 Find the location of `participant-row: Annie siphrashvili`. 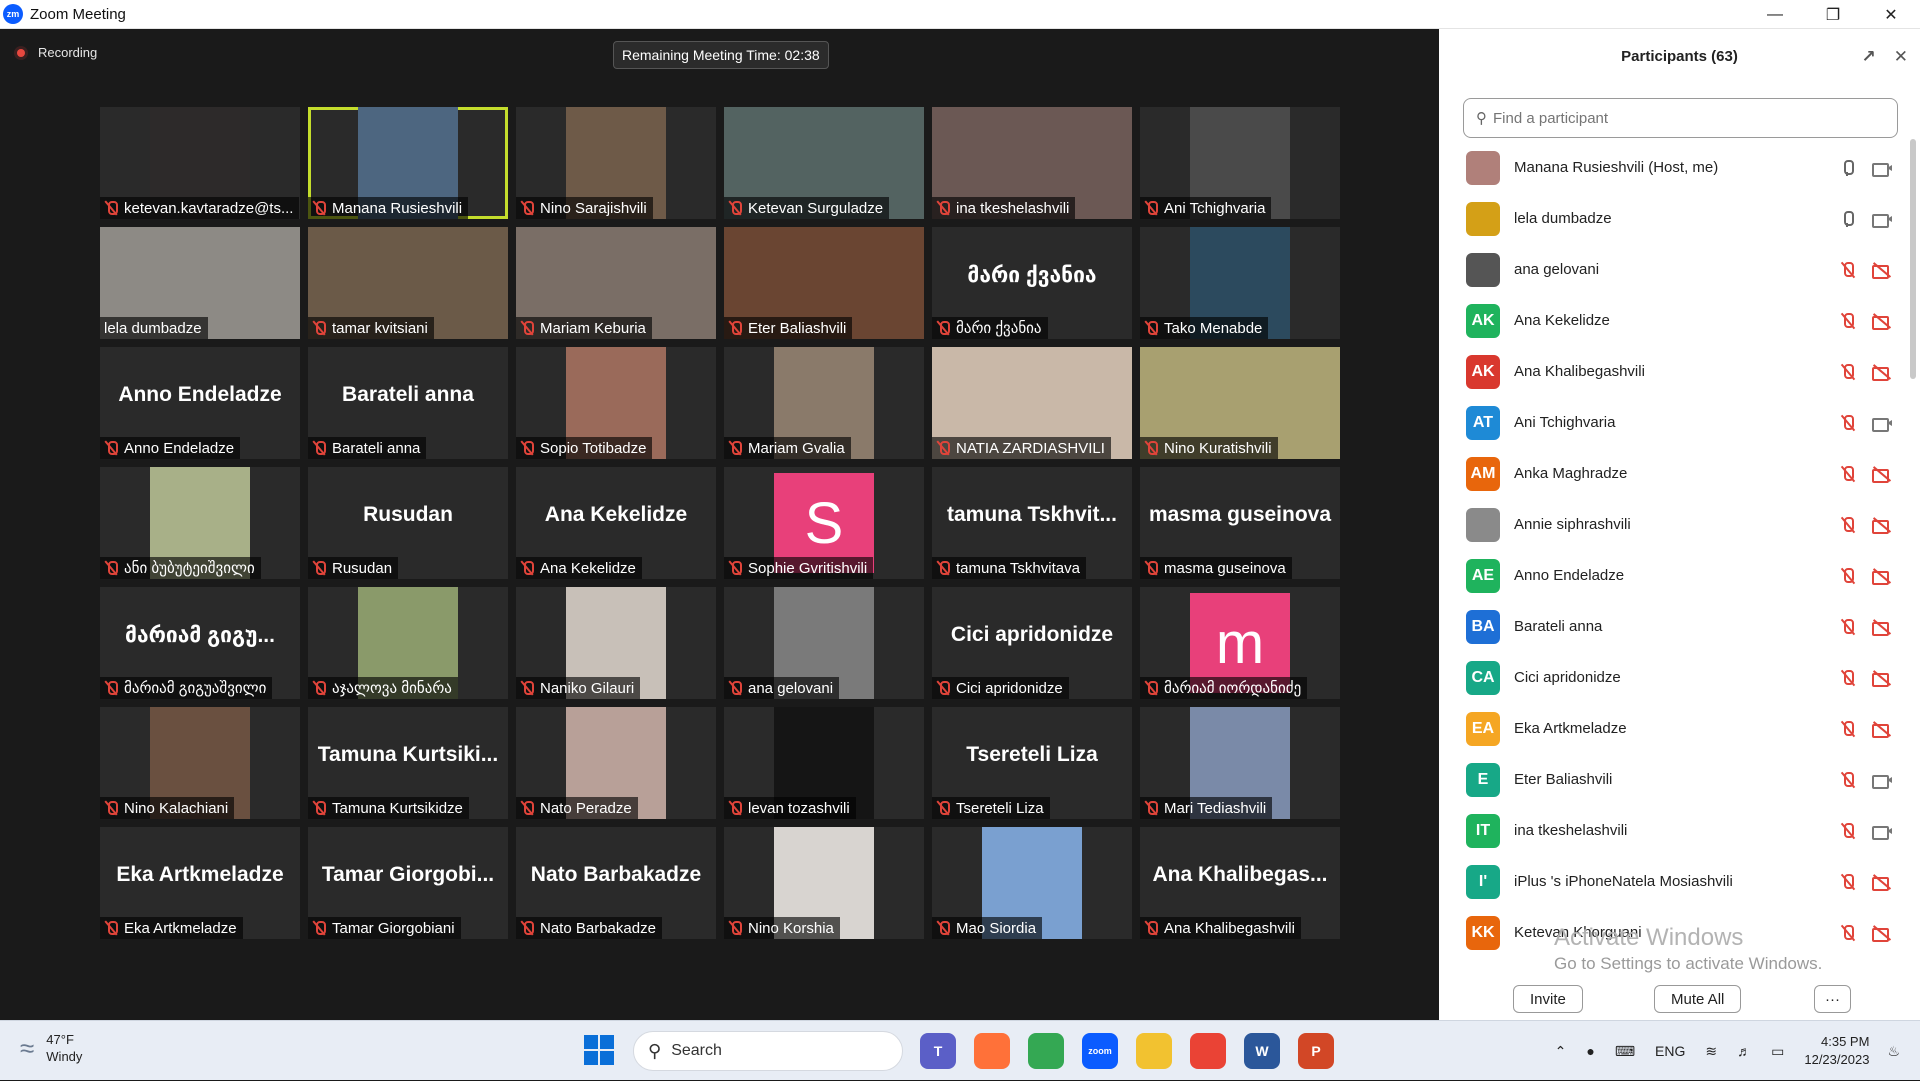

participant-row: Annie siphrashvili is located at coordinates (1679, 524).